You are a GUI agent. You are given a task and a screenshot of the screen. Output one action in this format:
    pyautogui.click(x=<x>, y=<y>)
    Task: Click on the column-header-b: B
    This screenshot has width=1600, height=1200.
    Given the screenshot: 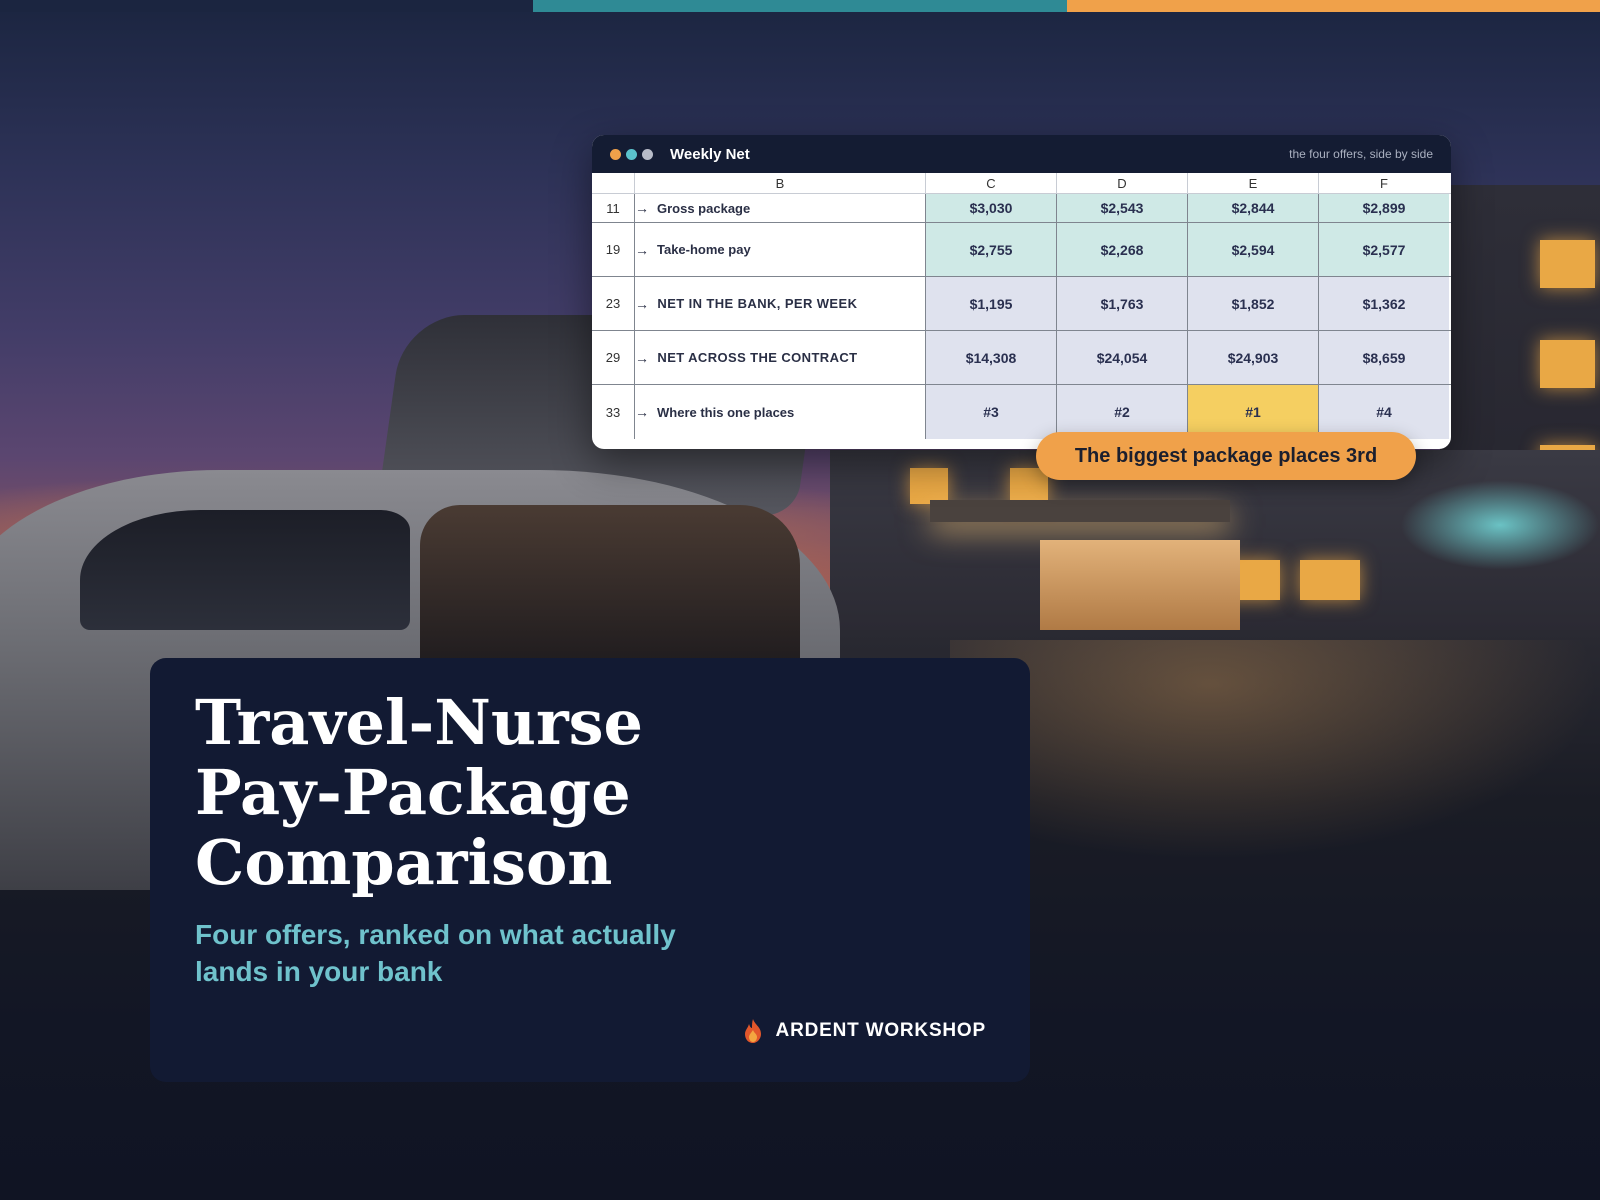 What is the action you would take?
    pyautogui.click(x=780, y=183)
    